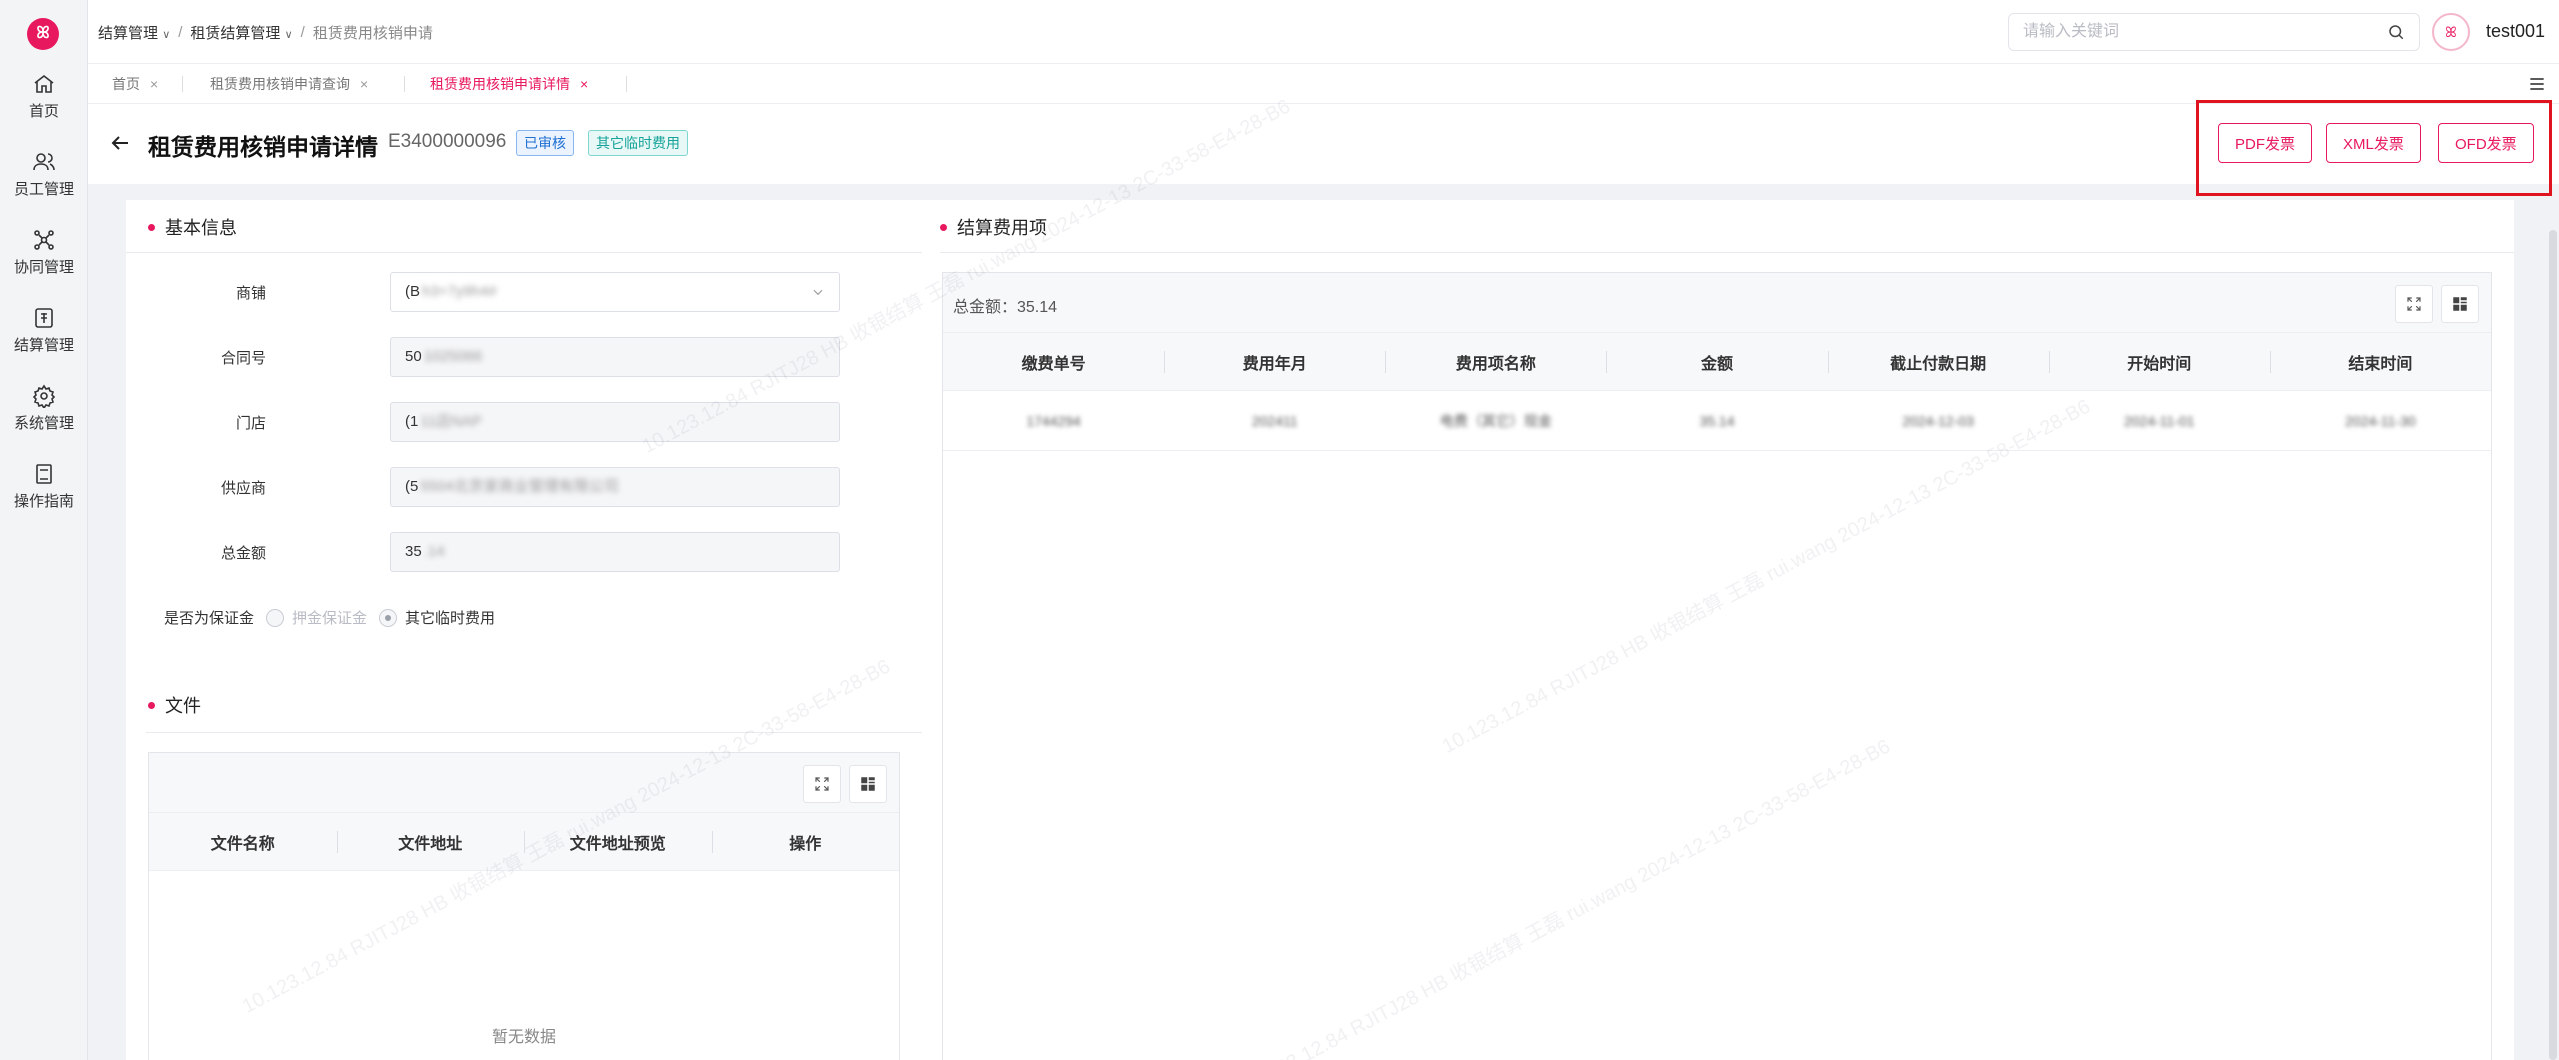  What do you see at coordinates (618, 841) in the screenshot?
I see `column-header: 文件地址预览` at bounding box center [618, 841].